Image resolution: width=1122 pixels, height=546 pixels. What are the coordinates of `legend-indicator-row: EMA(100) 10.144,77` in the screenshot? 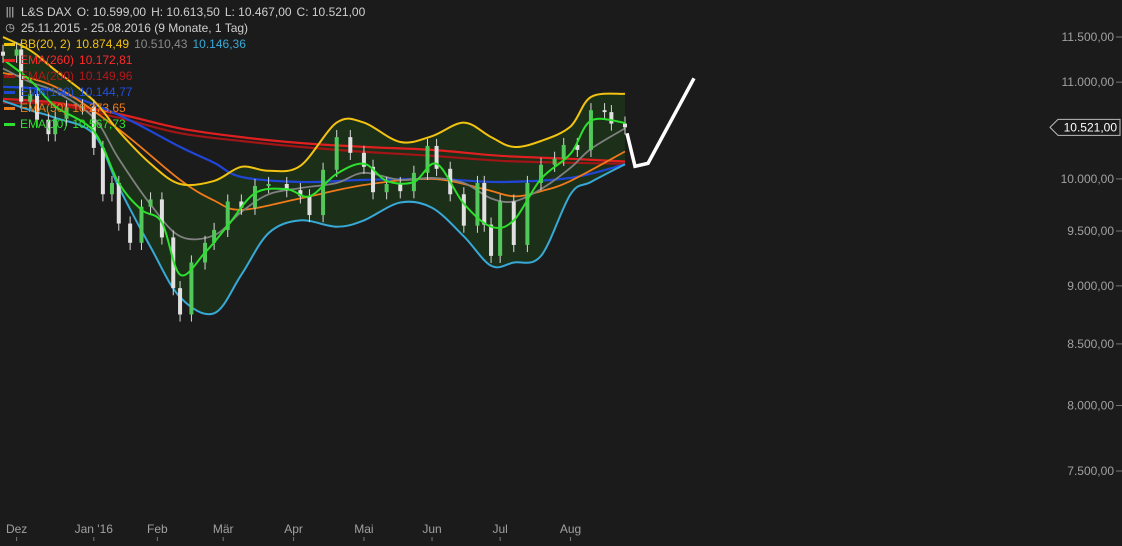 It's located at (187, 92).